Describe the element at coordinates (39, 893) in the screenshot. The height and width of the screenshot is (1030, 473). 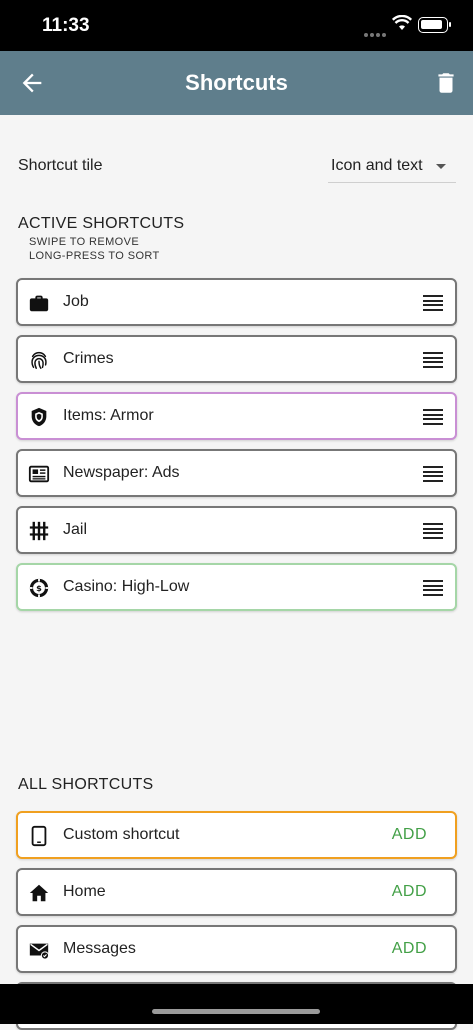
I see `home-icon` at that location.